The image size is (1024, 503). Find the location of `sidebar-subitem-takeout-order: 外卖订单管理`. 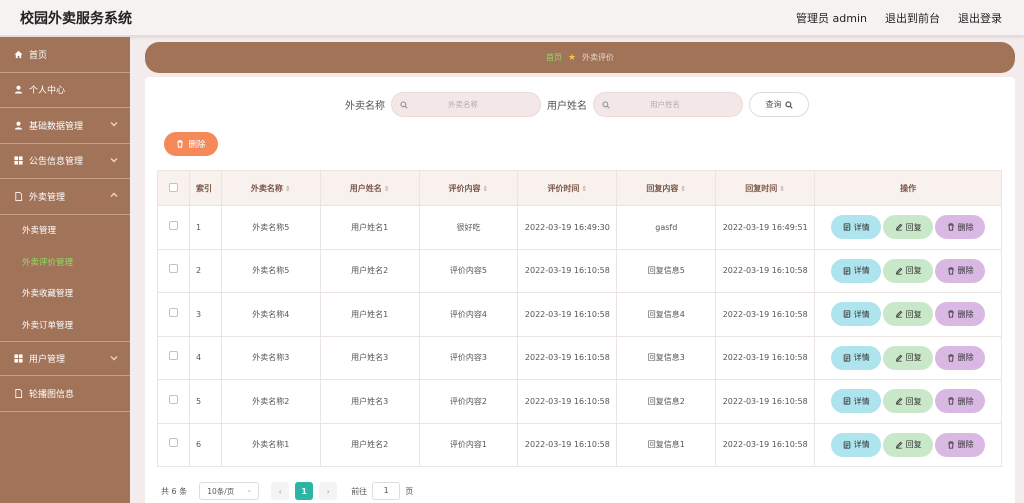

sidebar-subitem-takeout-order: 外卖订单管理 is located at coordinates (65, 325).